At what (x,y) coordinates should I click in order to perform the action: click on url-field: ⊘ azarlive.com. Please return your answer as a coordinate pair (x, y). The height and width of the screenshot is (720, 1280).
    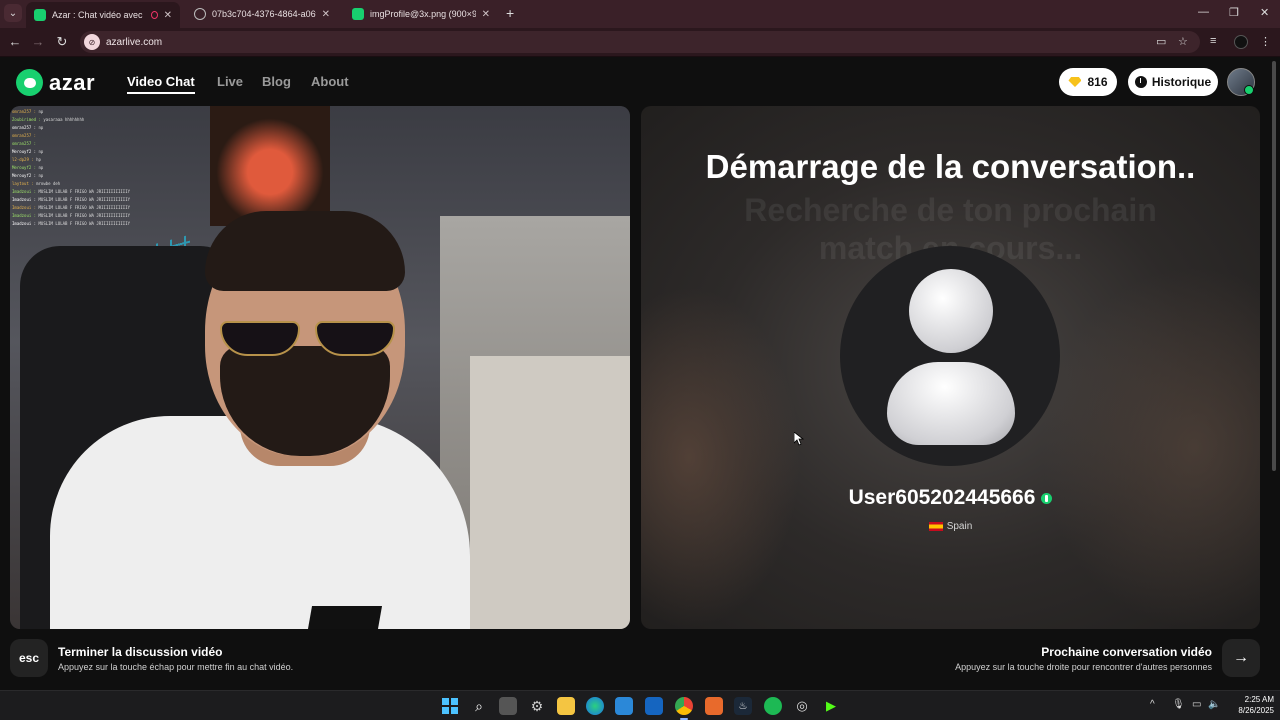
    Looking at the image, I should click on (640, 42).